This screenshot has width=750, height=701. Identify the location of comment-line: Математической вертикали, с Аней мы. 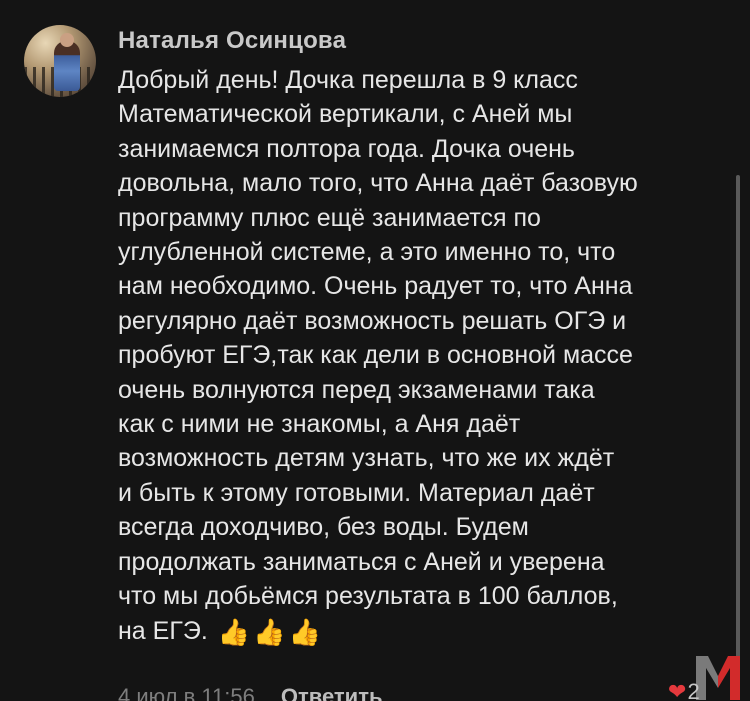
(345, 114).